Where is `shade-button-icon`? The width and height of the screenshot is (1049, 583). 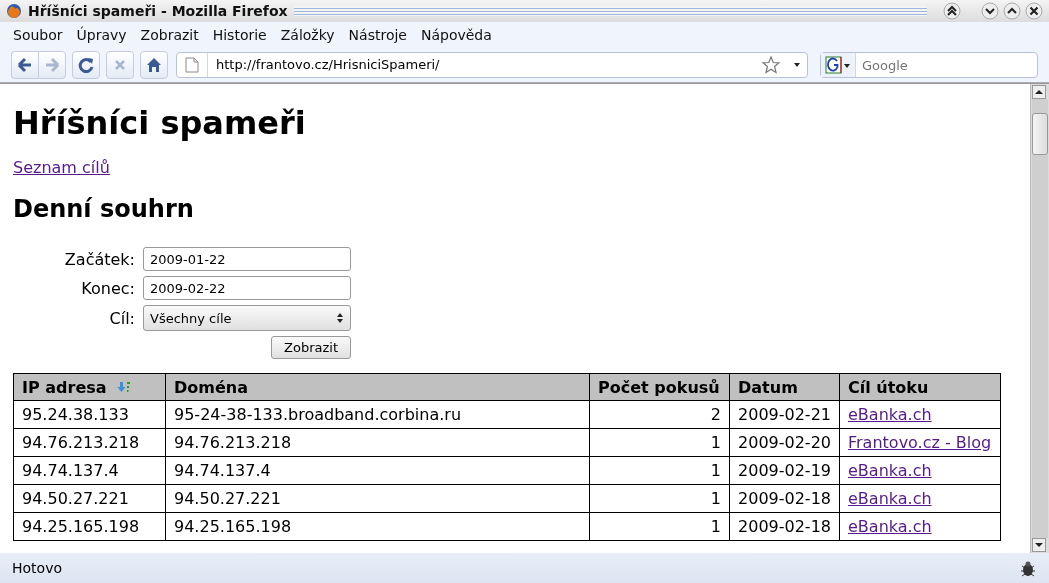
shade-button-icon is located at coordinates (952, 11).